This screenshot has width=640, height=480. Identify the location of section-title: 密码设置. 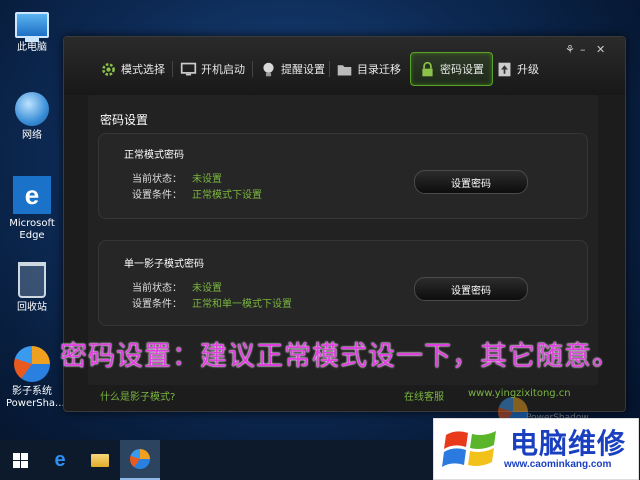
(124, 120).